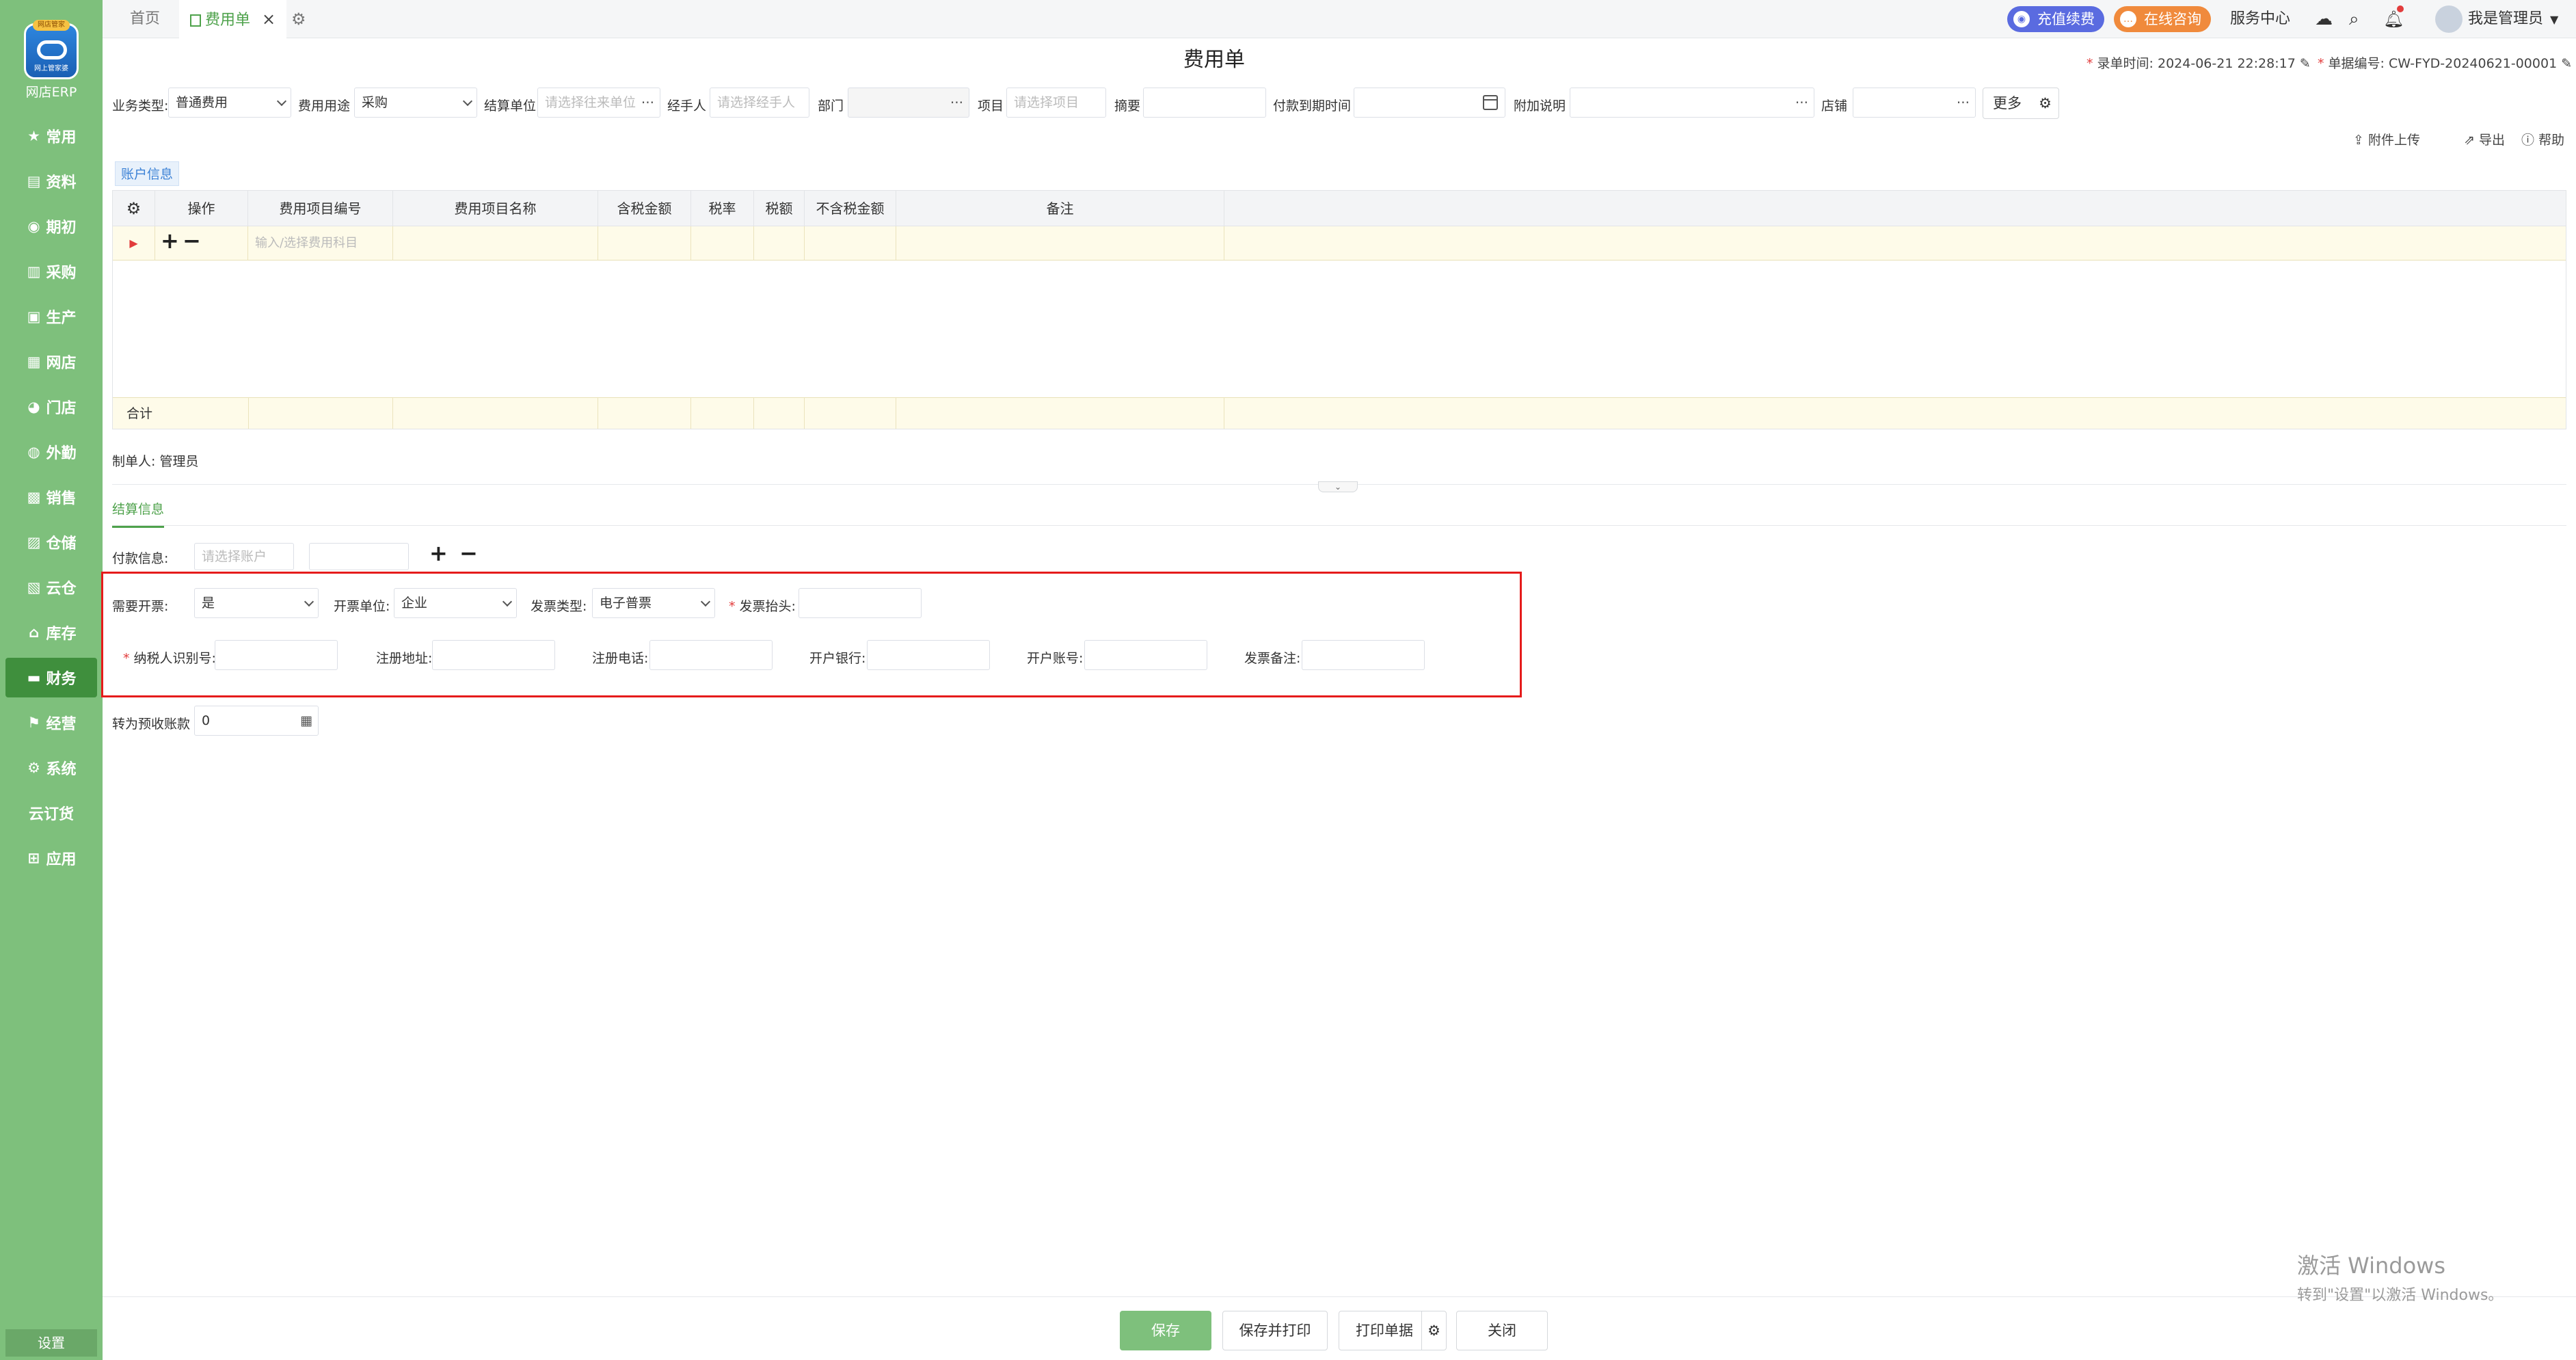 The image size is (2576, 1360). I want to click on summary-input, so click(1204, 103).